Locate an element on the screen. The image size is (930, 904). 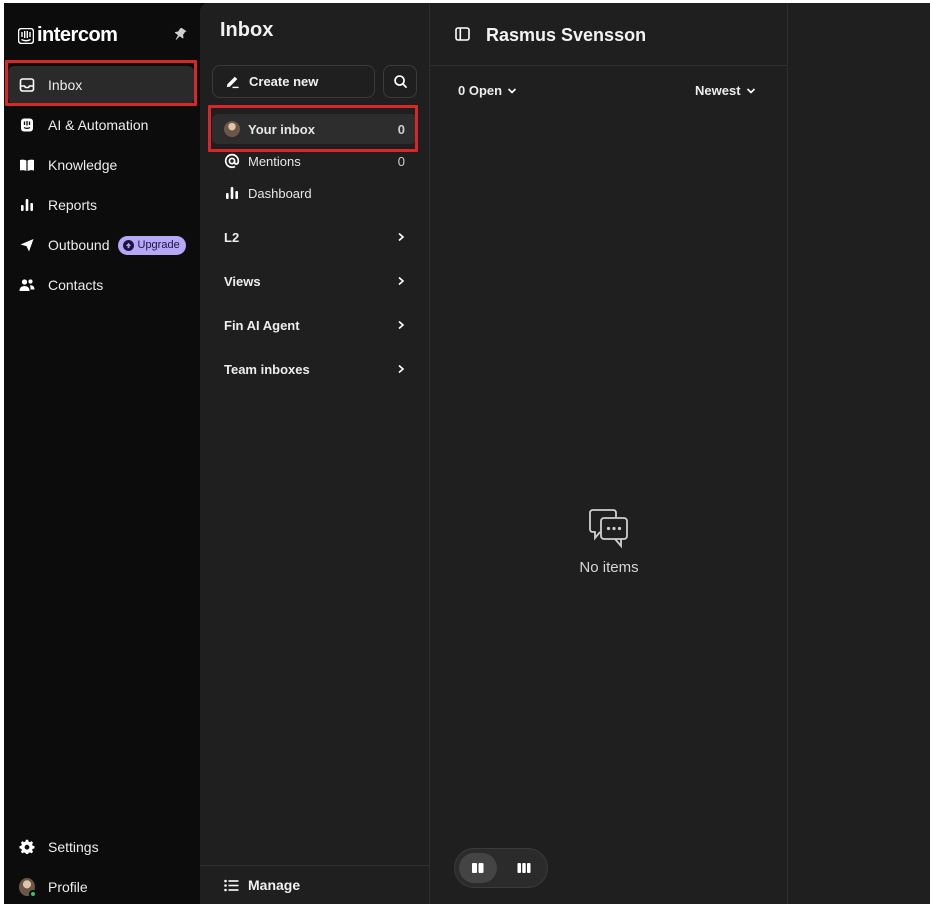
search-icon is located at coordinates (400, 82).